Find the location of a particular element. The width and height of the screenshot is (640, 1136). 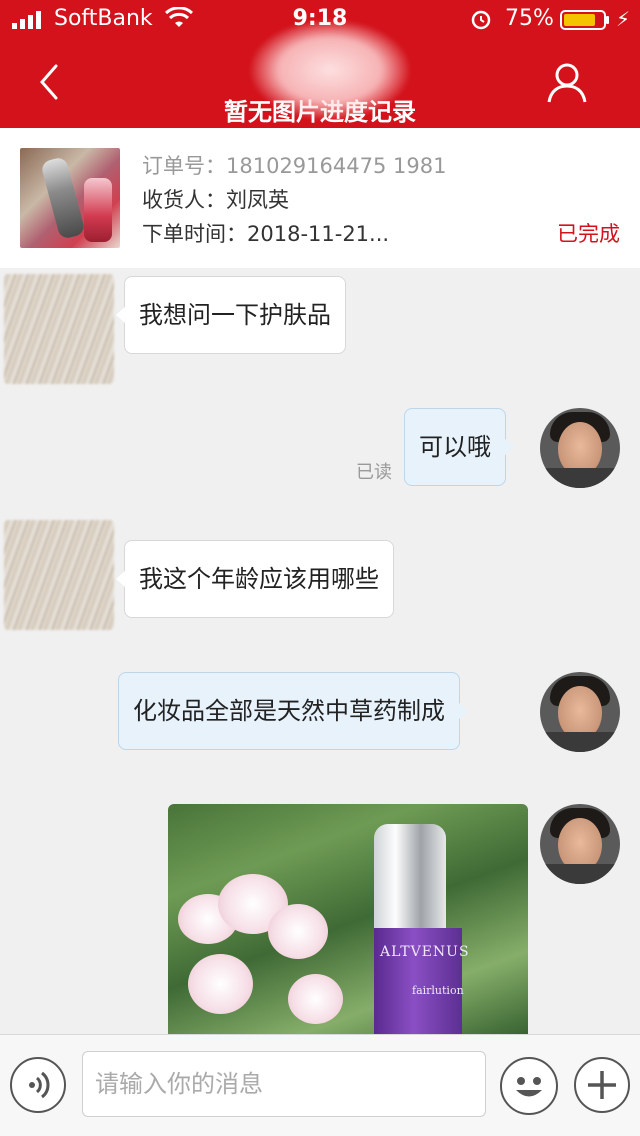

input-bar is located at coordinates (320, 1085).